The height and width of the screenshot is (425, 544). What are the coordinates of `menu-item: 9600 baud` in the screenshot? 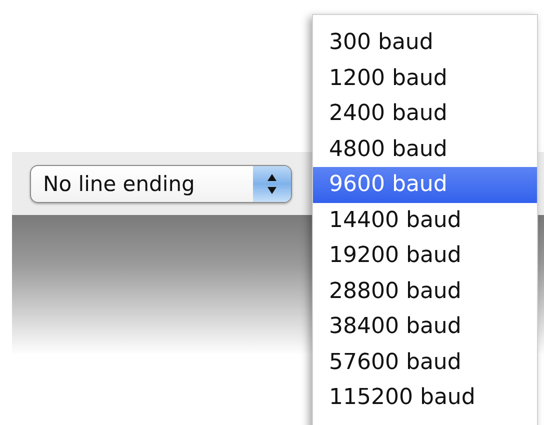 It's located at (425, 184).